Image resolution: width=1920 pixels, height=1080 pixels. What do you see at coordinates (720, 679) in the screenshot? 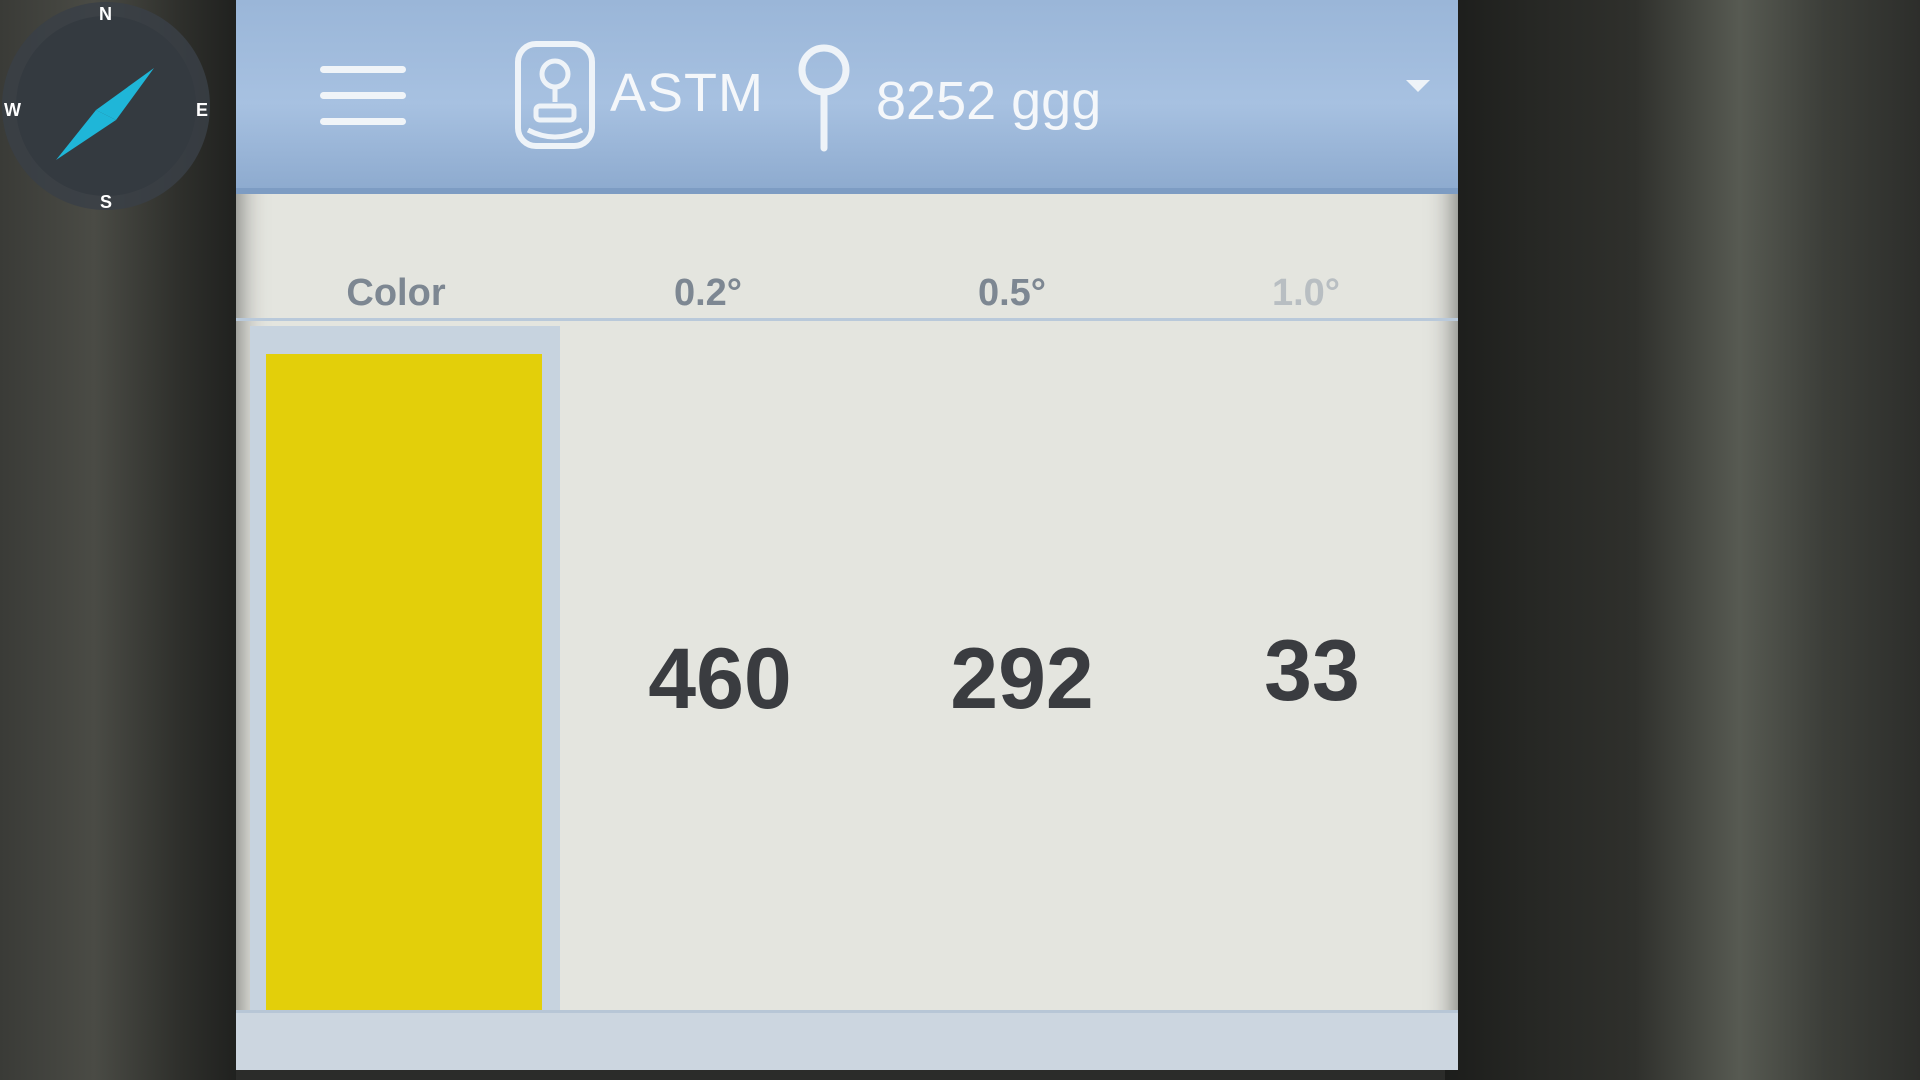
I see `value-0-2: 460` at bounding box center [720, 679].